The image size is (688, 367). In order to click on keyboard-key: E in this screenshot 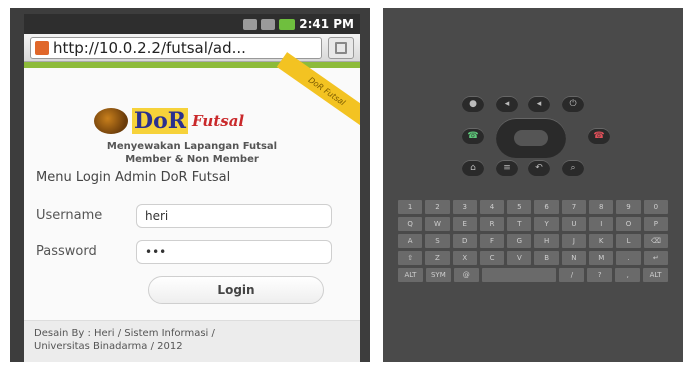, I will do `click(464, 224)`.